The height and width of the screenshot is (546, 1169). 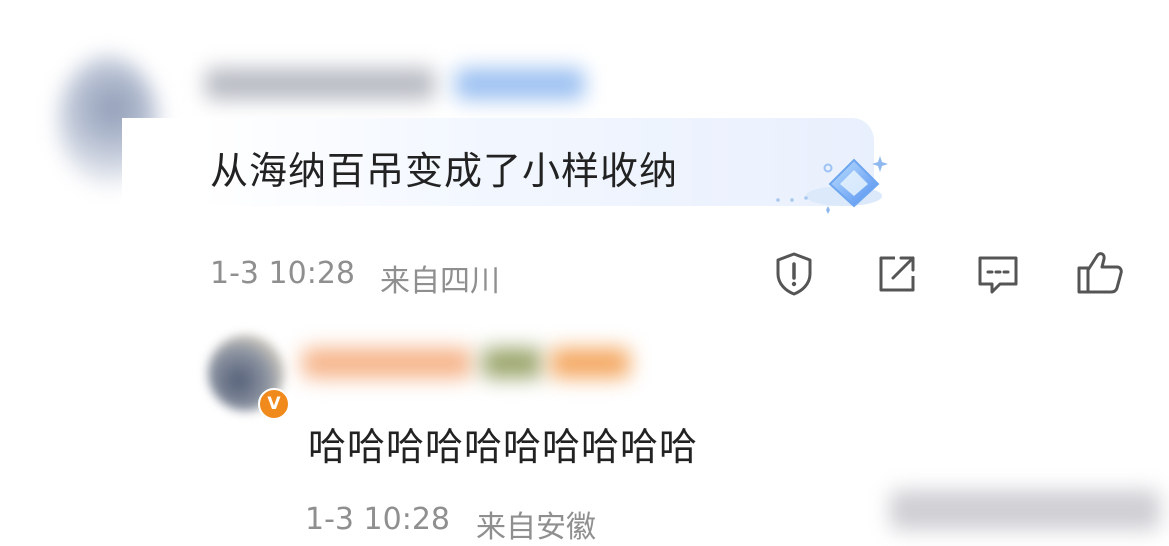 I want to click on comment-text: 从海纳百吊变成了小样收纳, so click(x=444, y=171).